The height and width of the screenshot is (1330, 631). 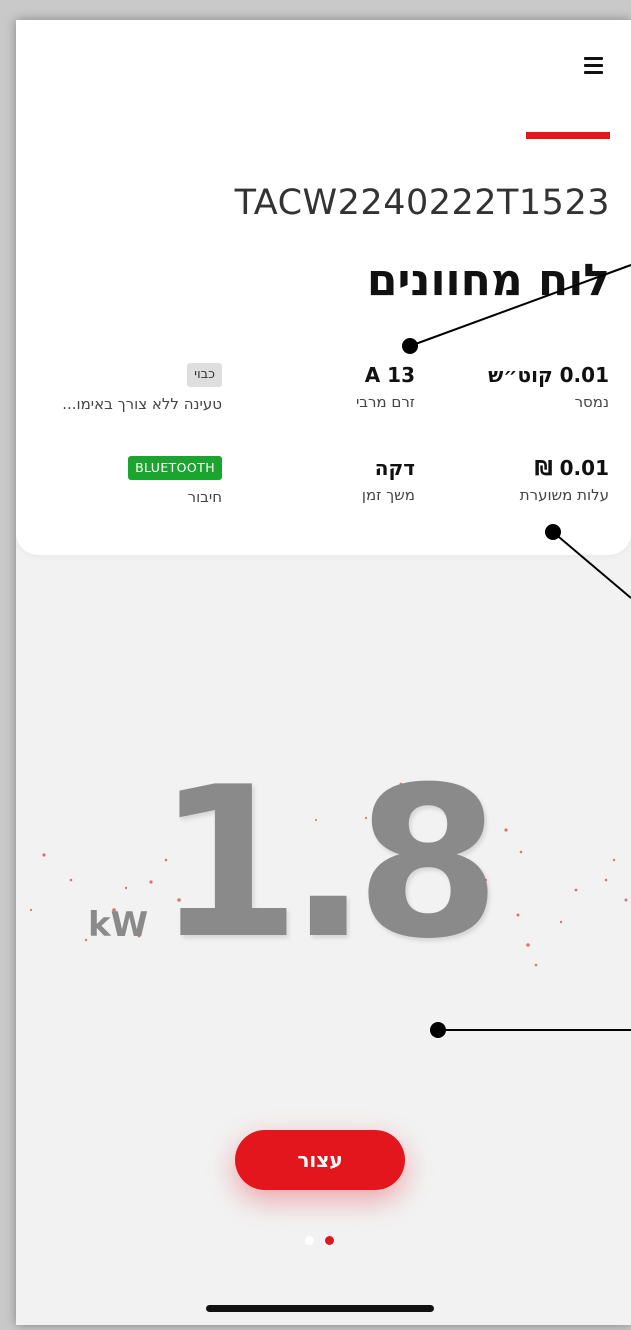 I want to click on stat-cost: 0.01 ₪ עלות משוערת, so click(x=564, y=480).